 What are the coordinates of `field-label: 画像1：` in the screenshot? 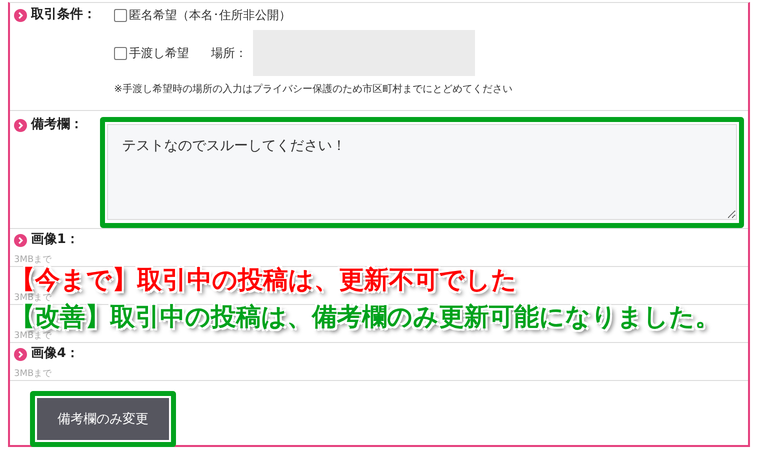 It's located at (55, 240).